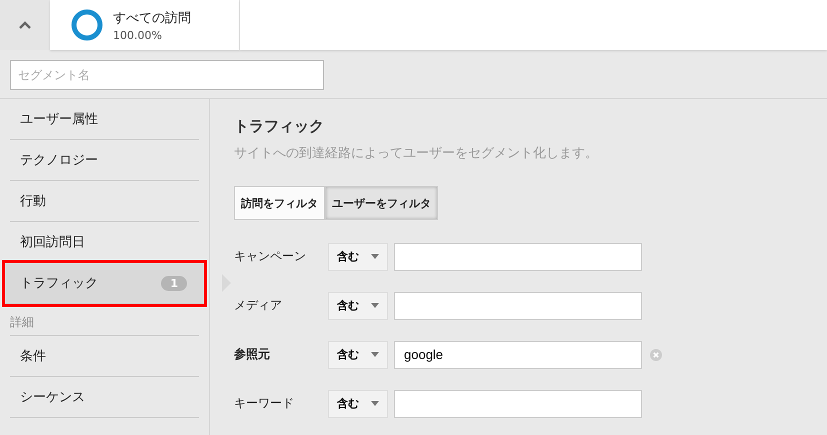 This screenshot has height=435, width=827. Describe the element at coordinates (138, 35) in the screenshot. I see `segment-percent: 100.00%` at that location.